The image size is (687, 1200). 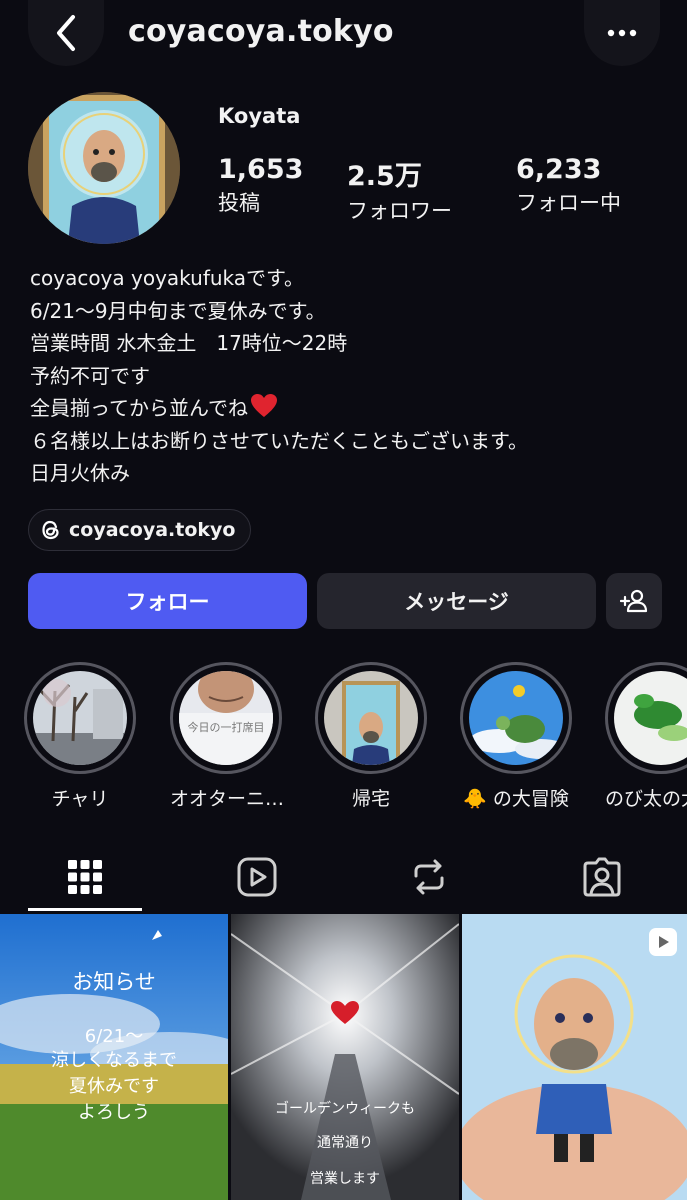 What do you see at coordinates (167, 278) in the screenshot?
I see `bio-line: coyacoya yoyakufukaです。` at bounding box center [167, 278].